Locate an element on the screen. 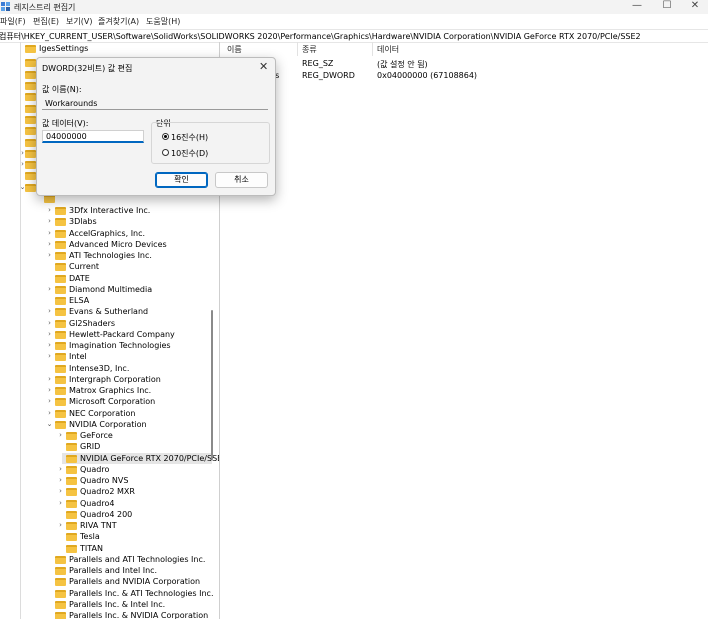 The image size is (708, 619). tree-item-nvidia-child: › Quadro2 MXR is located at coordinates (106, 491).